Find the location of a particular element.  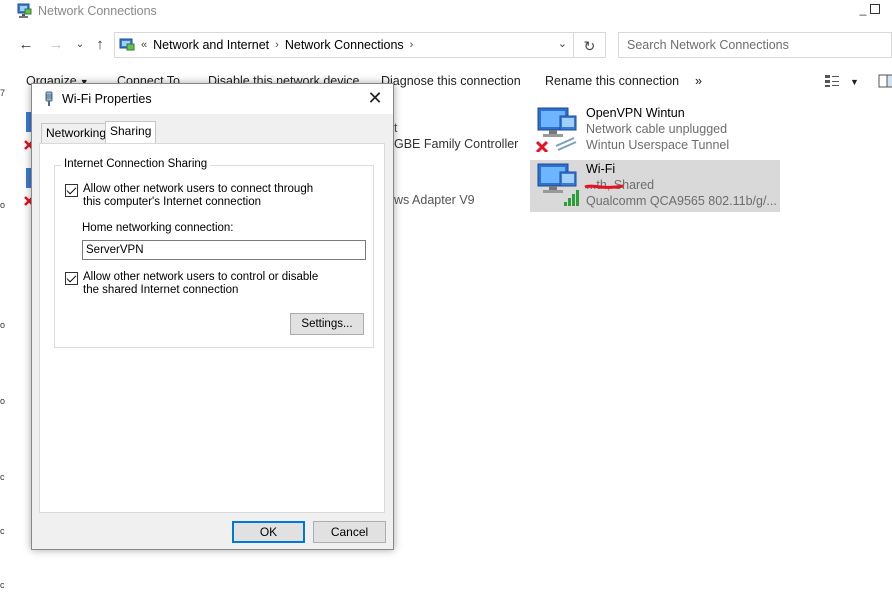

breadcrumb-network-connections: Network Connections is located at coordinates (344, 45).